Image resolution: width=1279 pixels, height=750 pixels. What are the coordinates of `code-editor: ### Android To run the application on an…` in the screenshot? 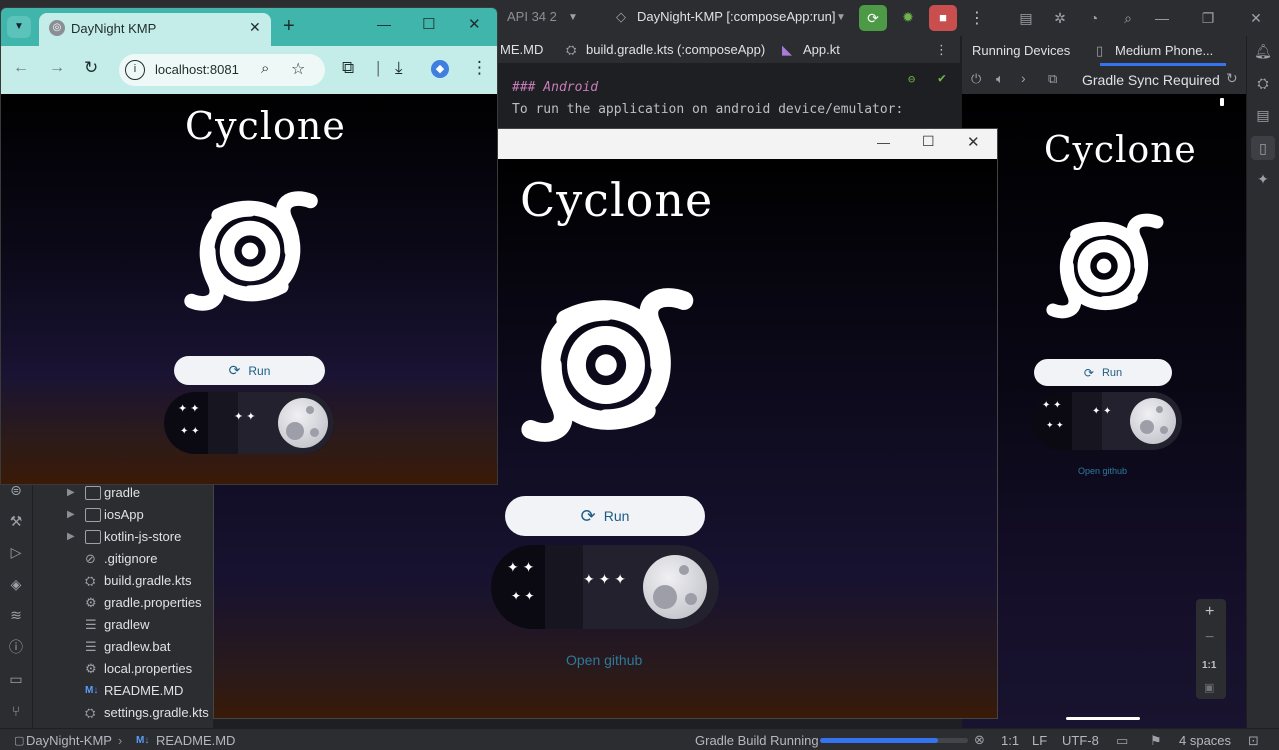 It's located at (729, 97).